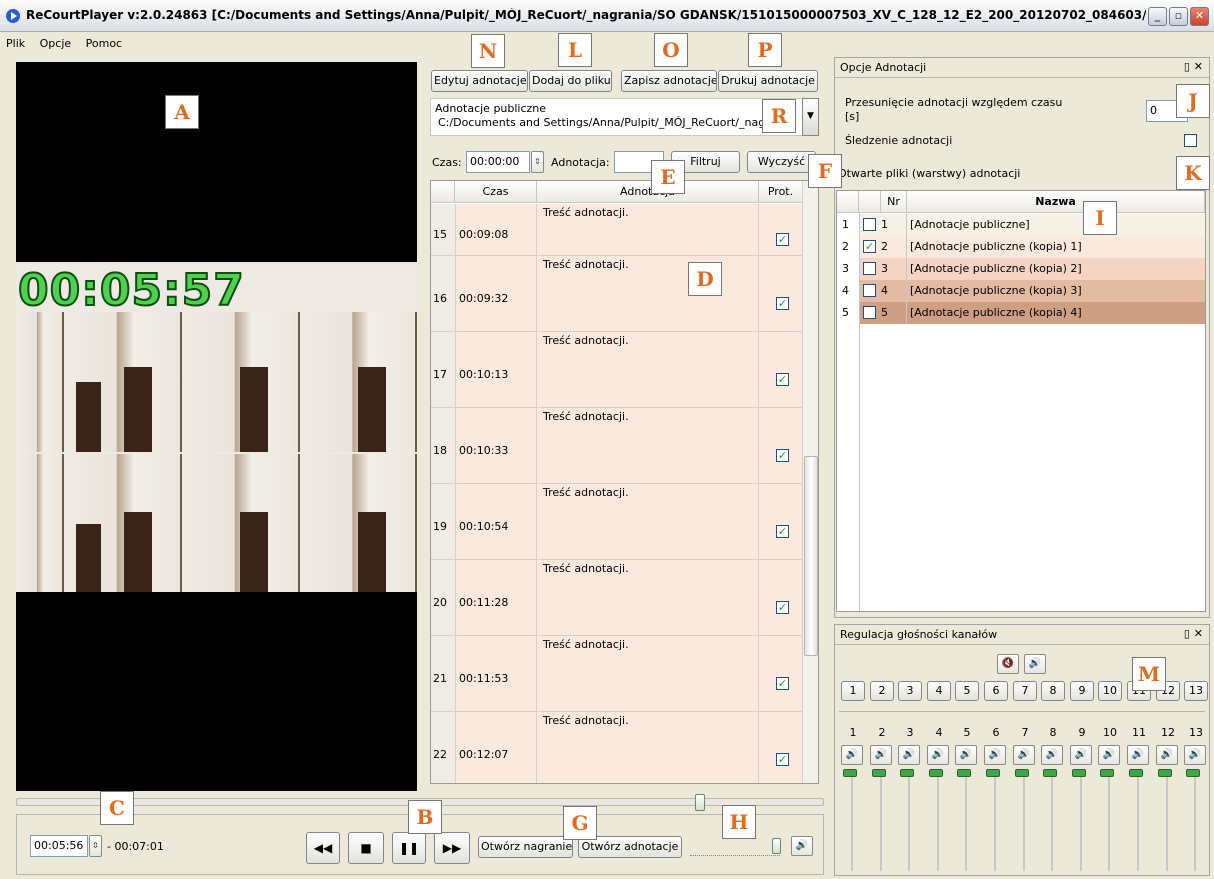  Describe the element at coordinates (496, 369) in the screenshot. I see `row-time: 00:10:13` at that location.